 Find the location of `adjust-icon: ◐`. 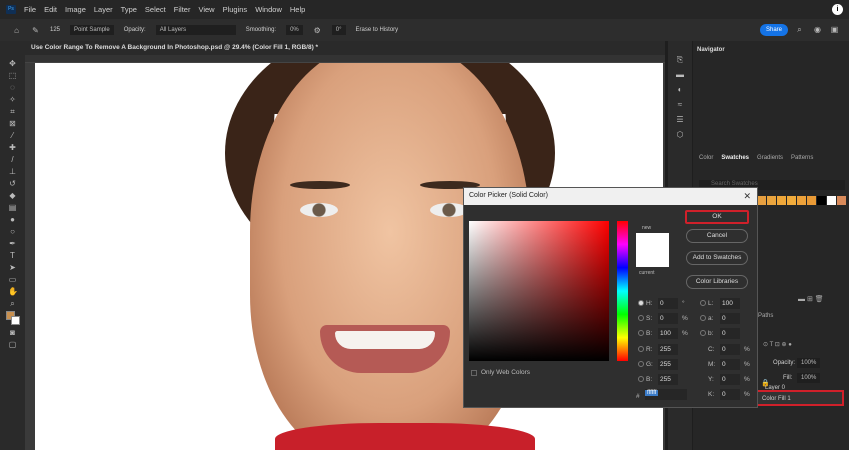

adjust-icon: ◐ is located at coordinates (680, 89).